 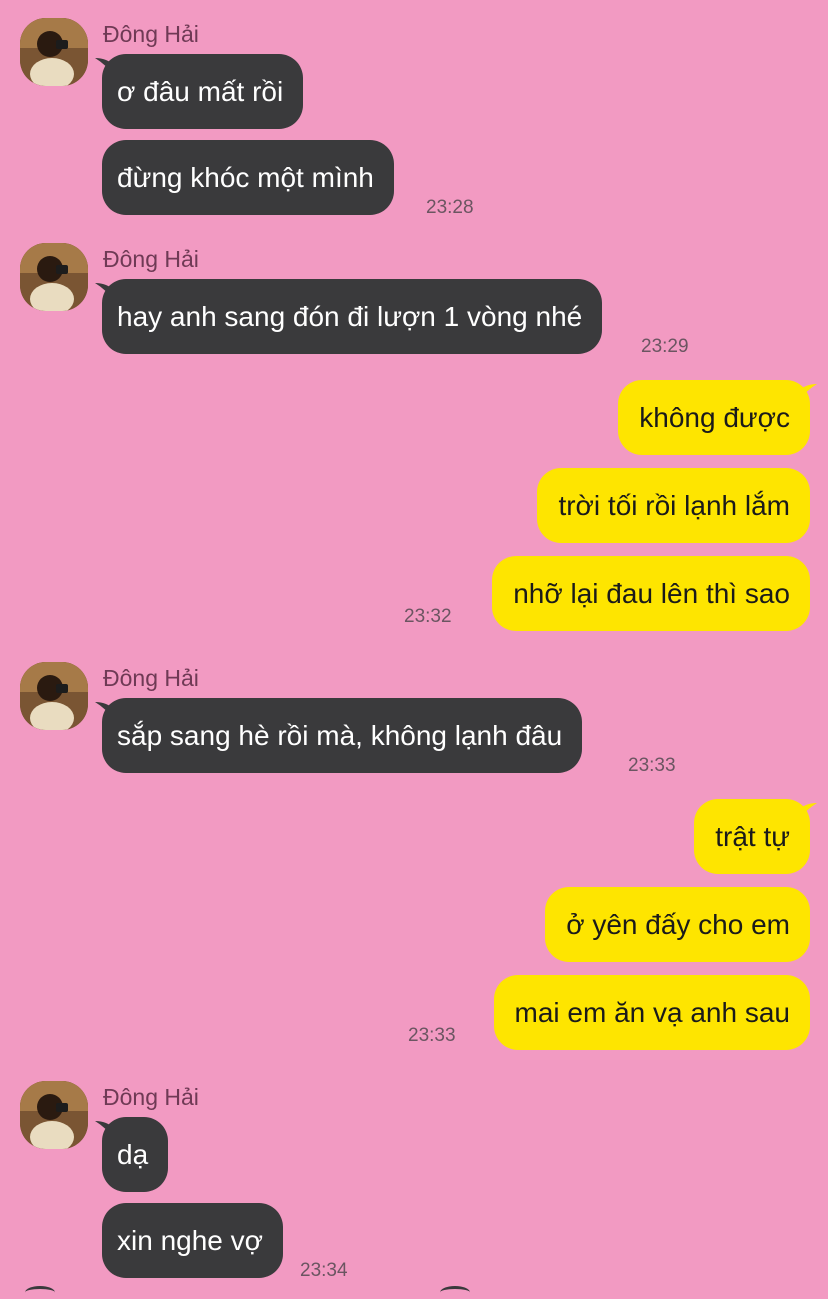 What do you see at coordinates (248, 177) in the screenshot?
I see `message-bubble: đừng khóc một mình` at bounding box center [248, 177].